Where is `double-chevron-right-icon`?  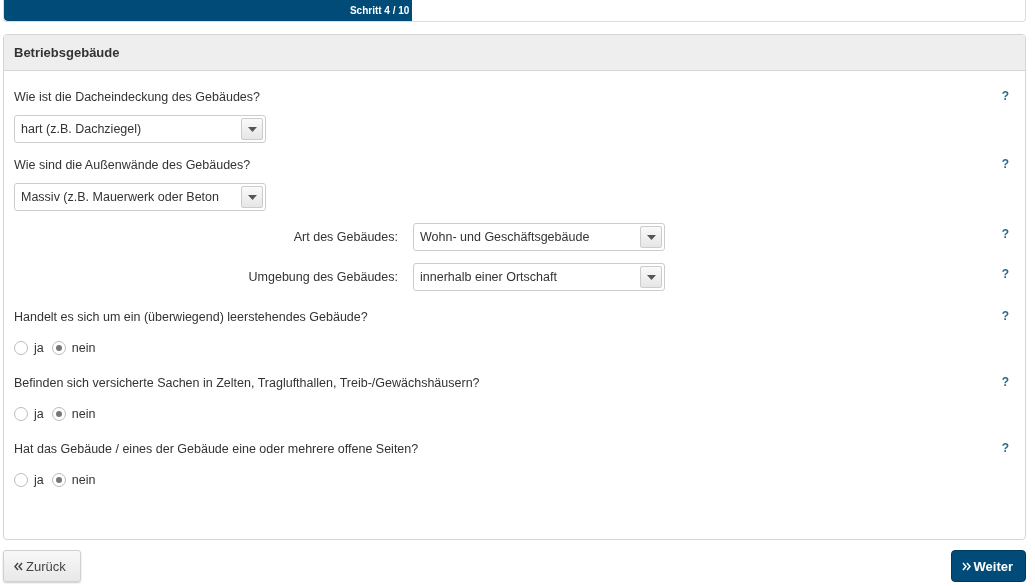
double-chevron-right-icon is located at coordinates (966, 566).